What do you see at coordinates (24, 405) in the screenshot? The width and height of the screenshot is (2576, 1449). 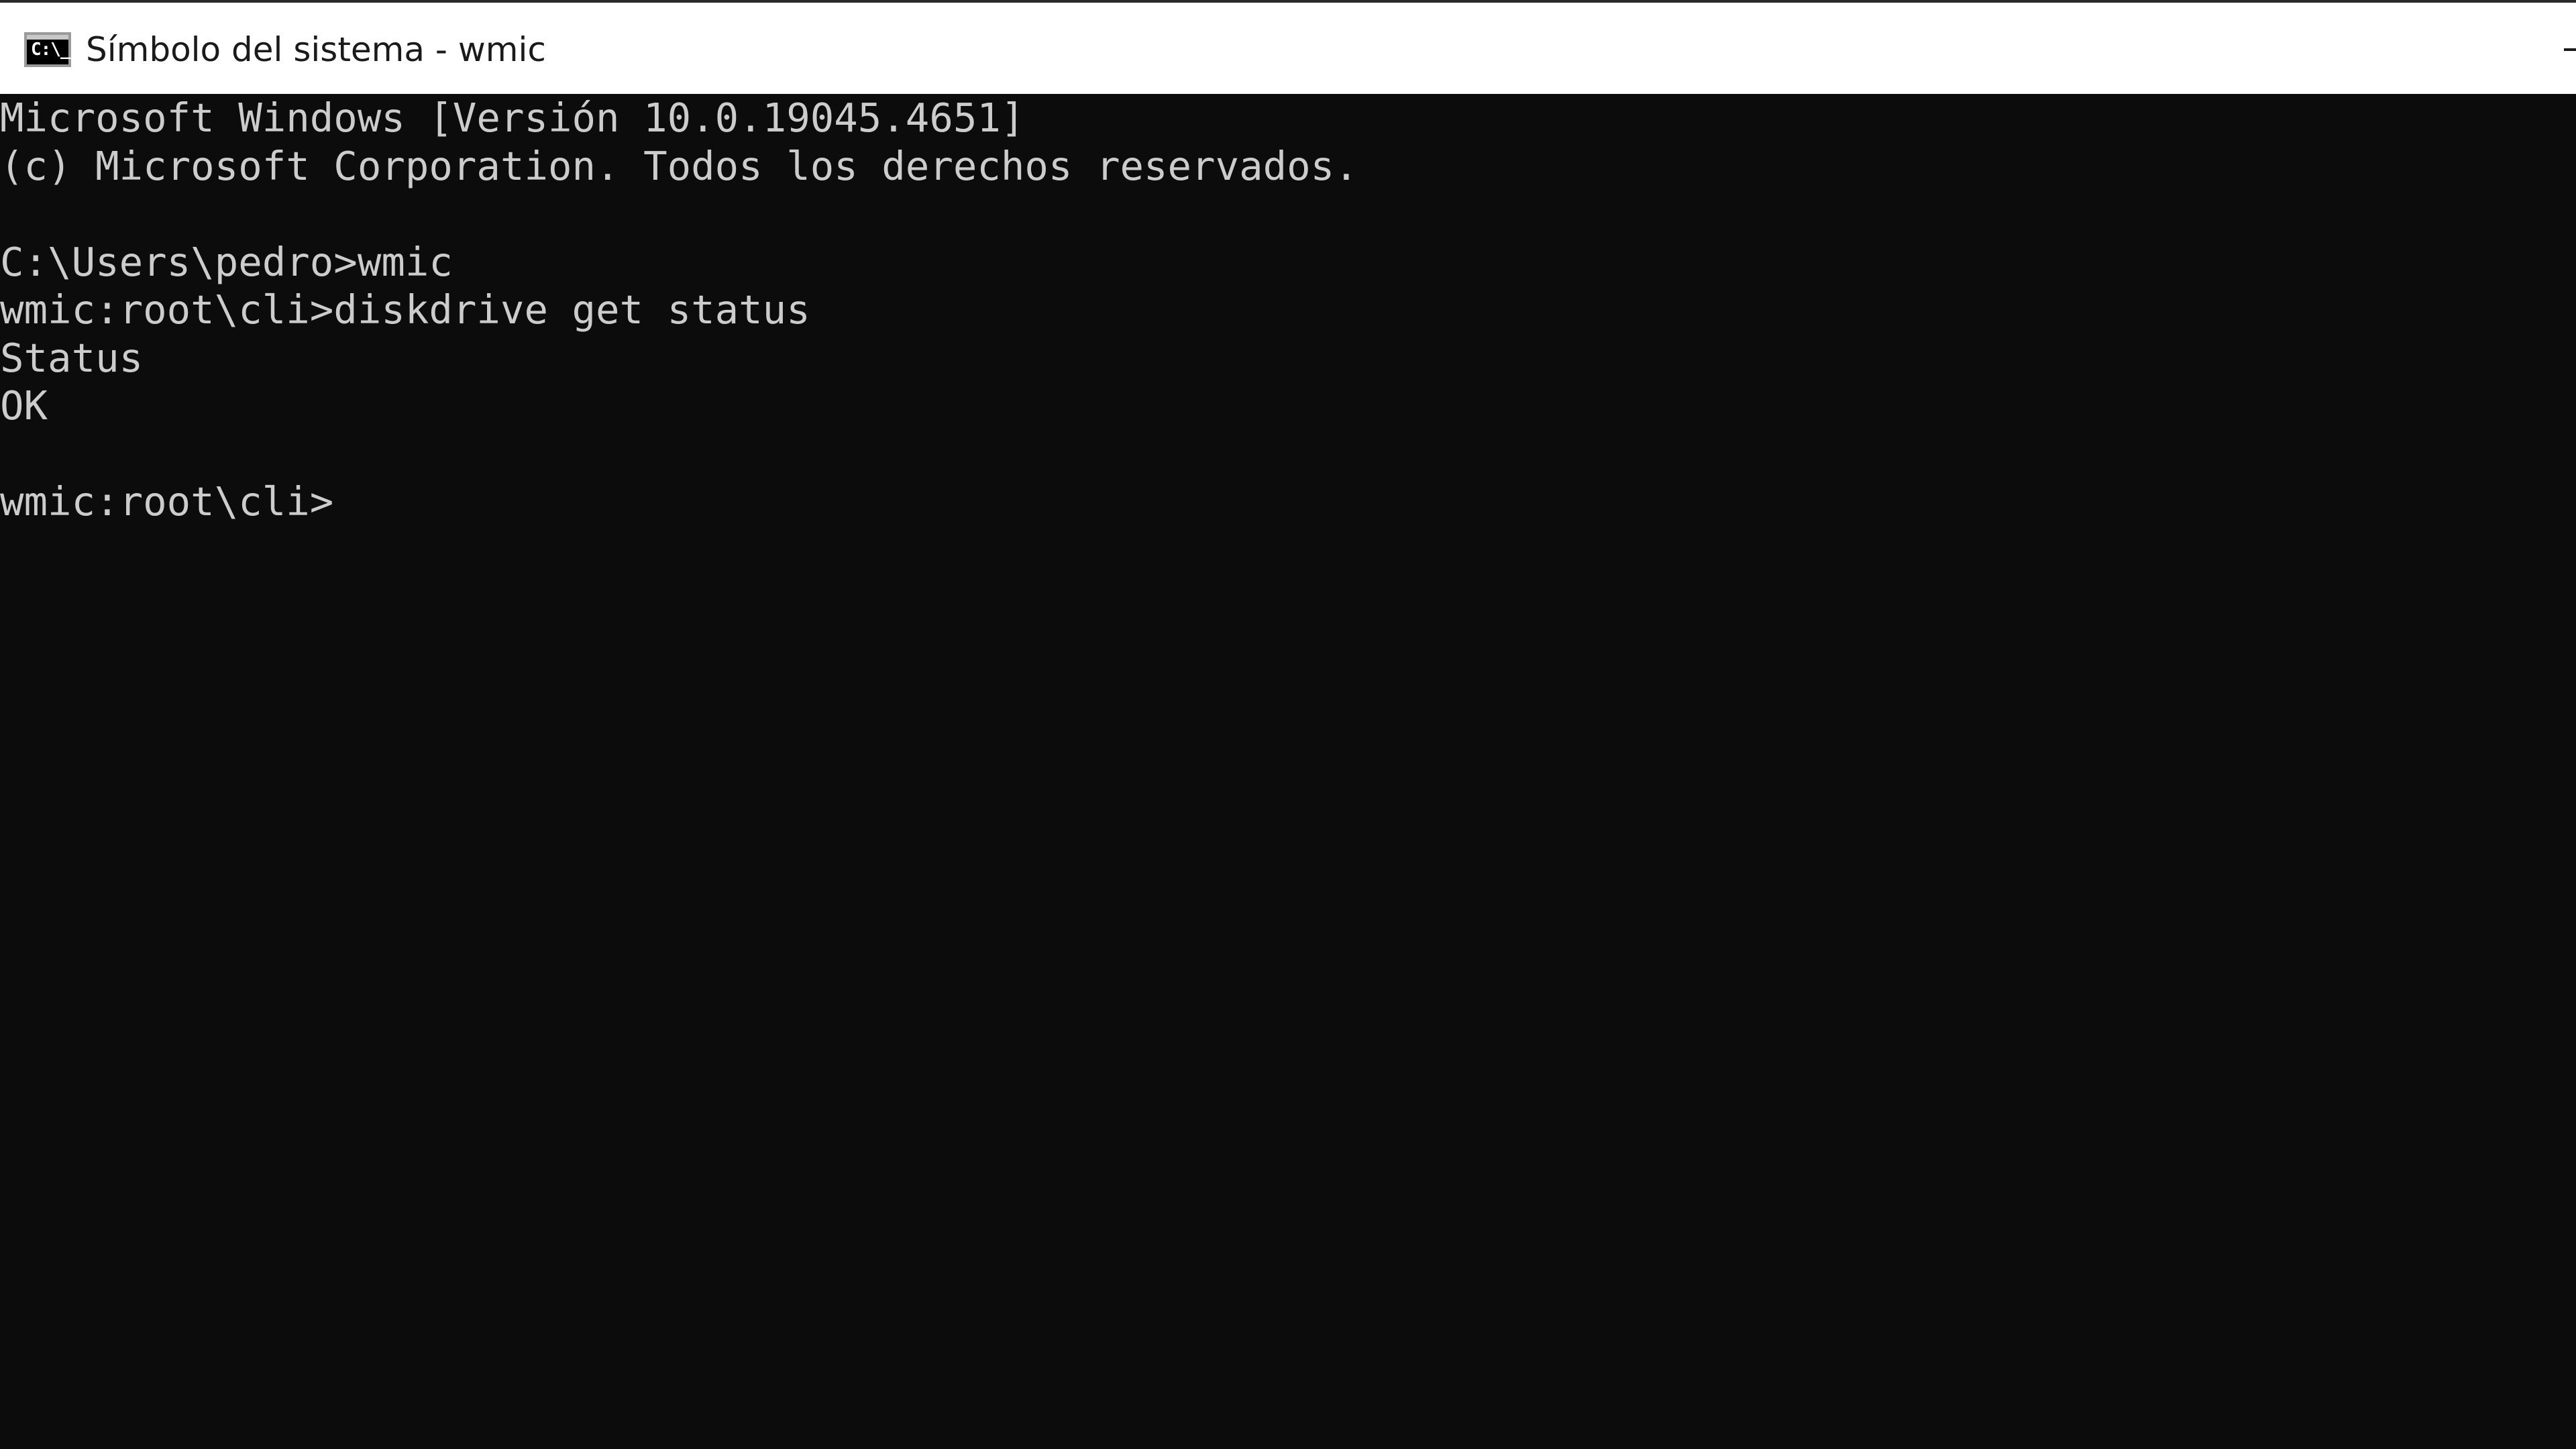 I see `console-line-status-value: OK` at bounding box center [24, 405].